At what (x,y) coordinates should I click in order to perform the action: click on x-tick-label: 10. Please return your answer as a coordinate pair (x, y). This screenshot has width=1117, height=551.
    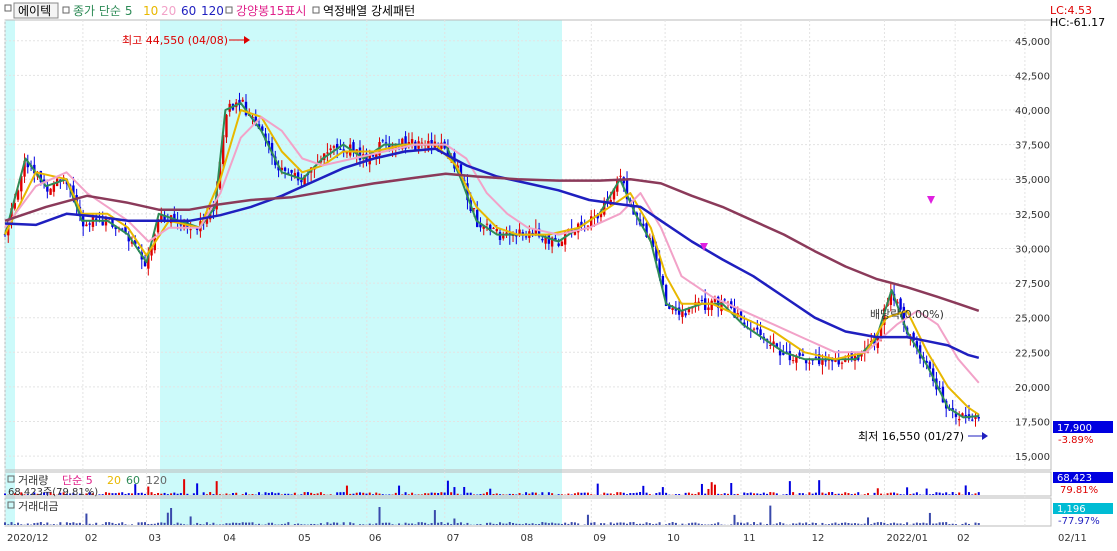
    Looking at the image, I should click on (673, 538).